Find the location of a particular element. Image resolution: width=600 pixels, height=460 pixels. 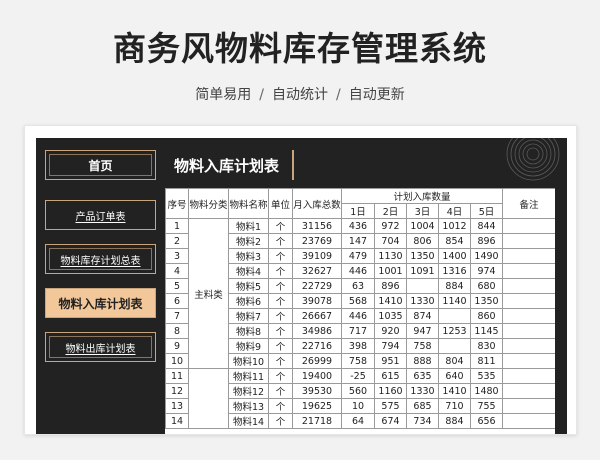

header-material-name: 物料名称 is located at coordinates (248, 203).